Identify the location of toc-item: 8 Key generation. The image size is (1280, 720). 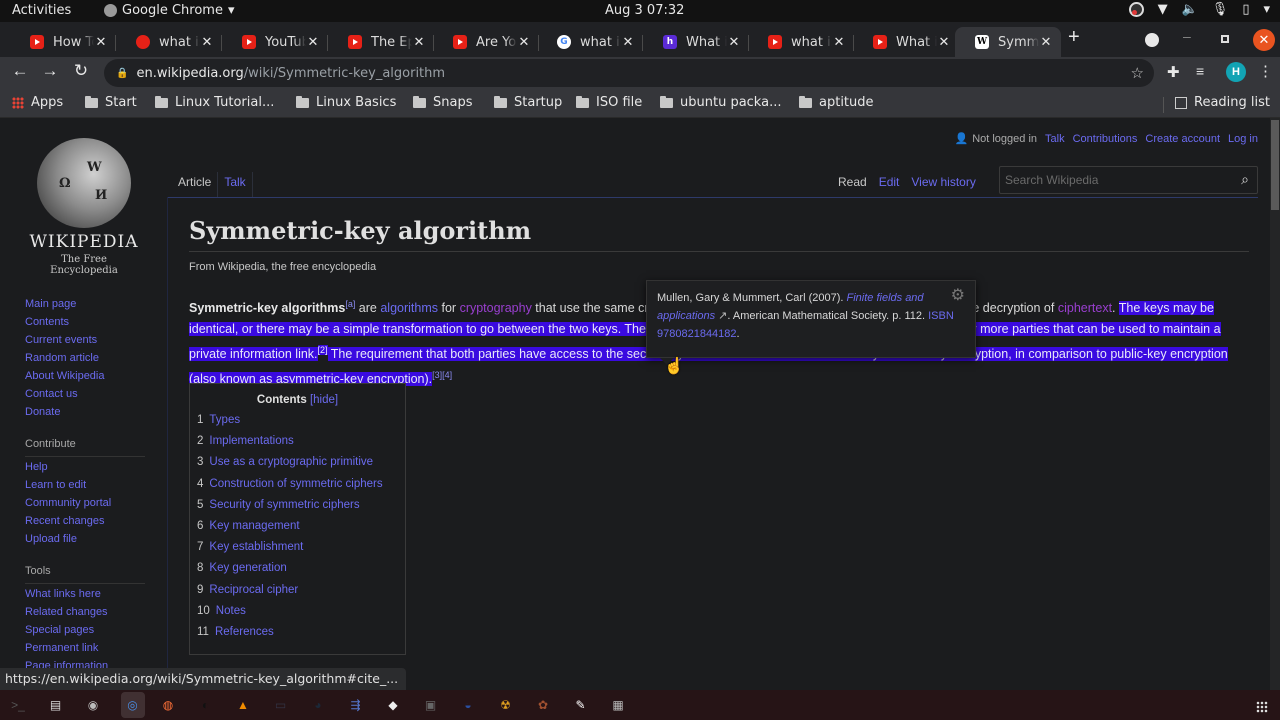
(301, 572).